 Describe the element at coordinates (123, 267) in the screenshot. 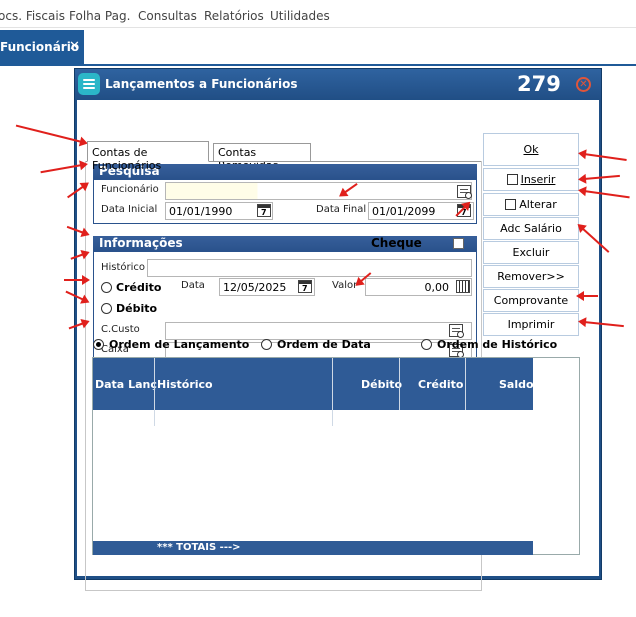

I see `historico-label: Histórico` at that location.